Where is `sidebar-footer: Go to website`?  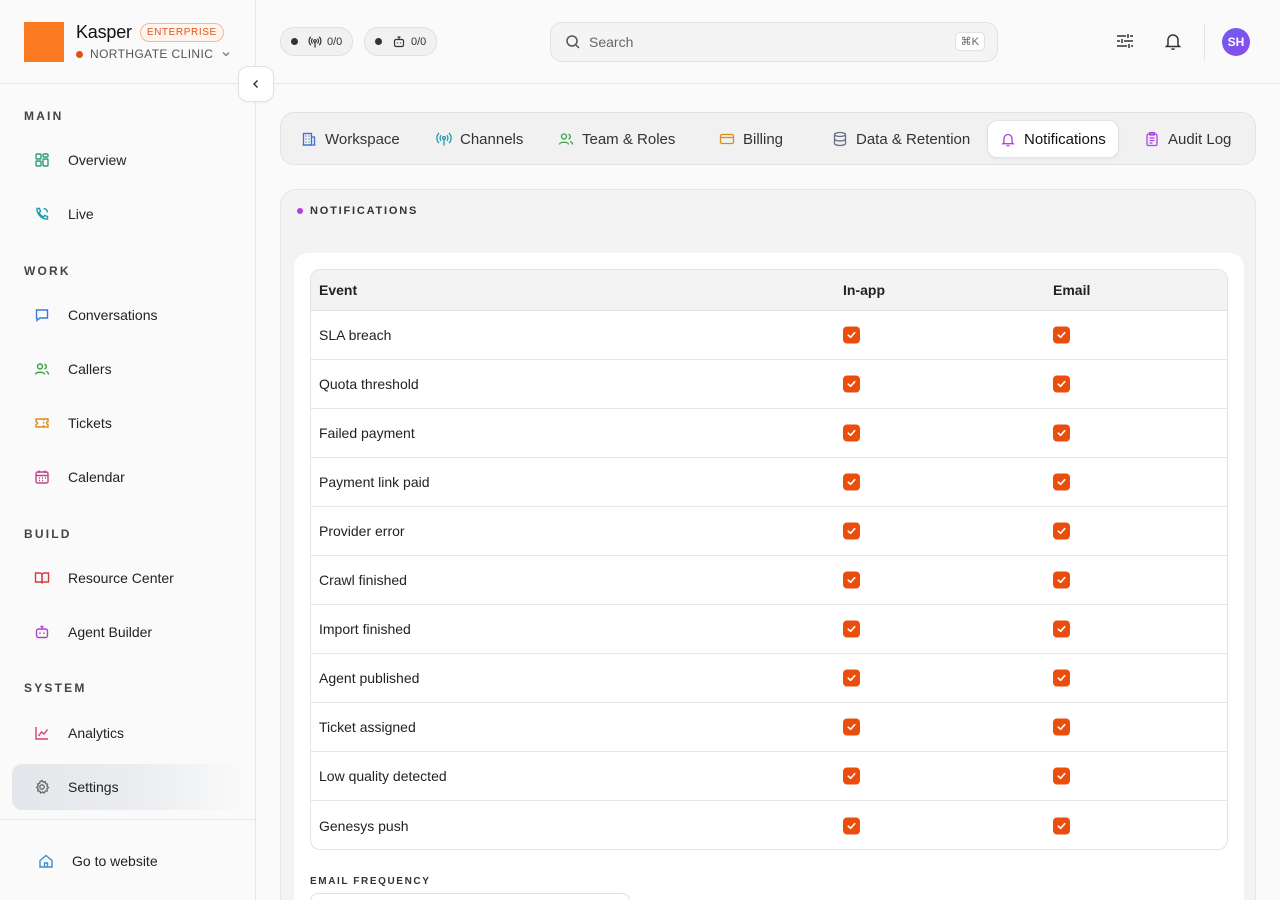
sidebar-footer: Go to website is located at coordinates (128, 859).